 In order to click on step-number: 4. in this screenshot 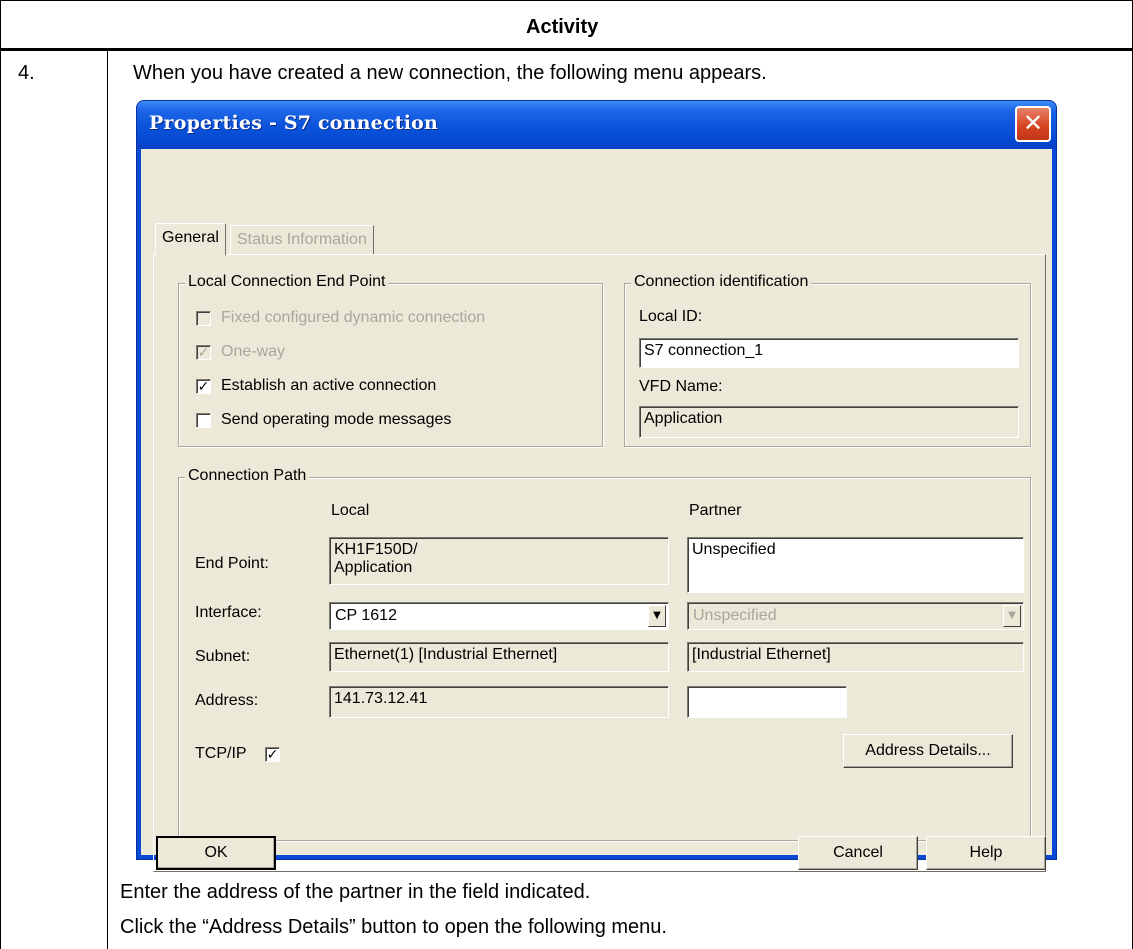, I will do `click(26, 73)`.